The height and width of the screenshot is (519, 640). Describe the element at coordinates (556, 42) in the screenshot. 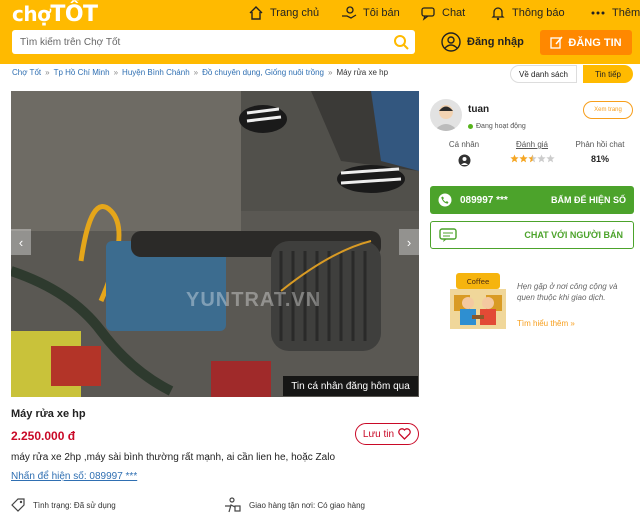

I see `edit-icon` at that location.